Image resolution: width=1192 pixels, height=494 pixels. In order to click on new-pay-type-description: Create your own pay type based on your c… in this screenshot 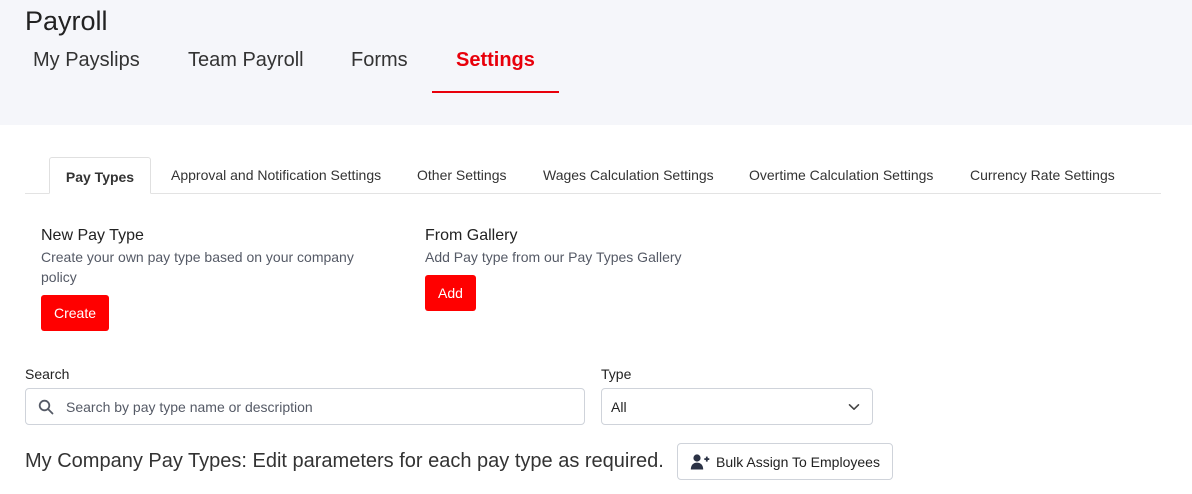, I will do `click(197, 267)`.